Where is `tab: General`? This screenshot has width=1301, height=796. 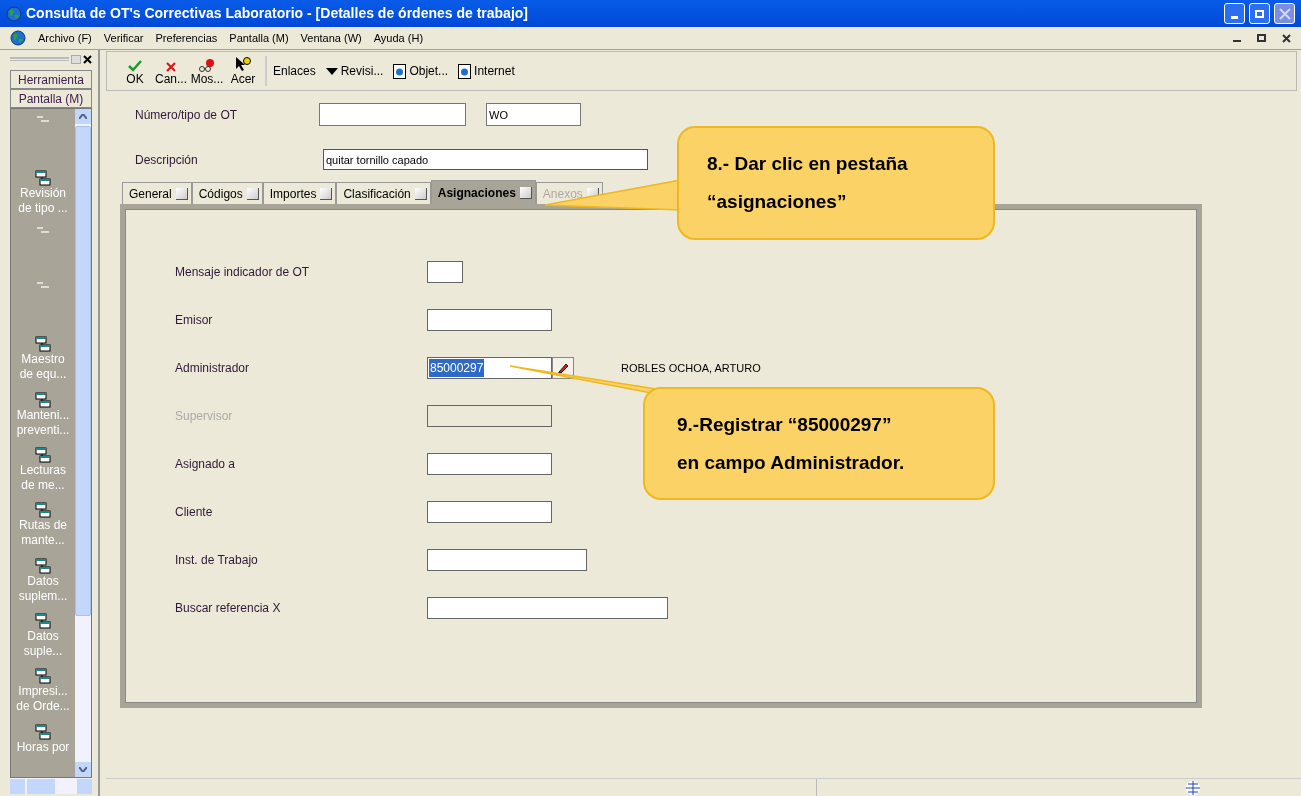
tab: General is located at coordinates (157, 193).